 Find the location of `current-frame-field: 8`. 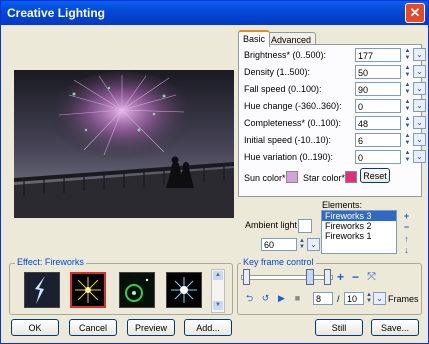

current-frame-field: 8 is located at coordinates (323, 298).